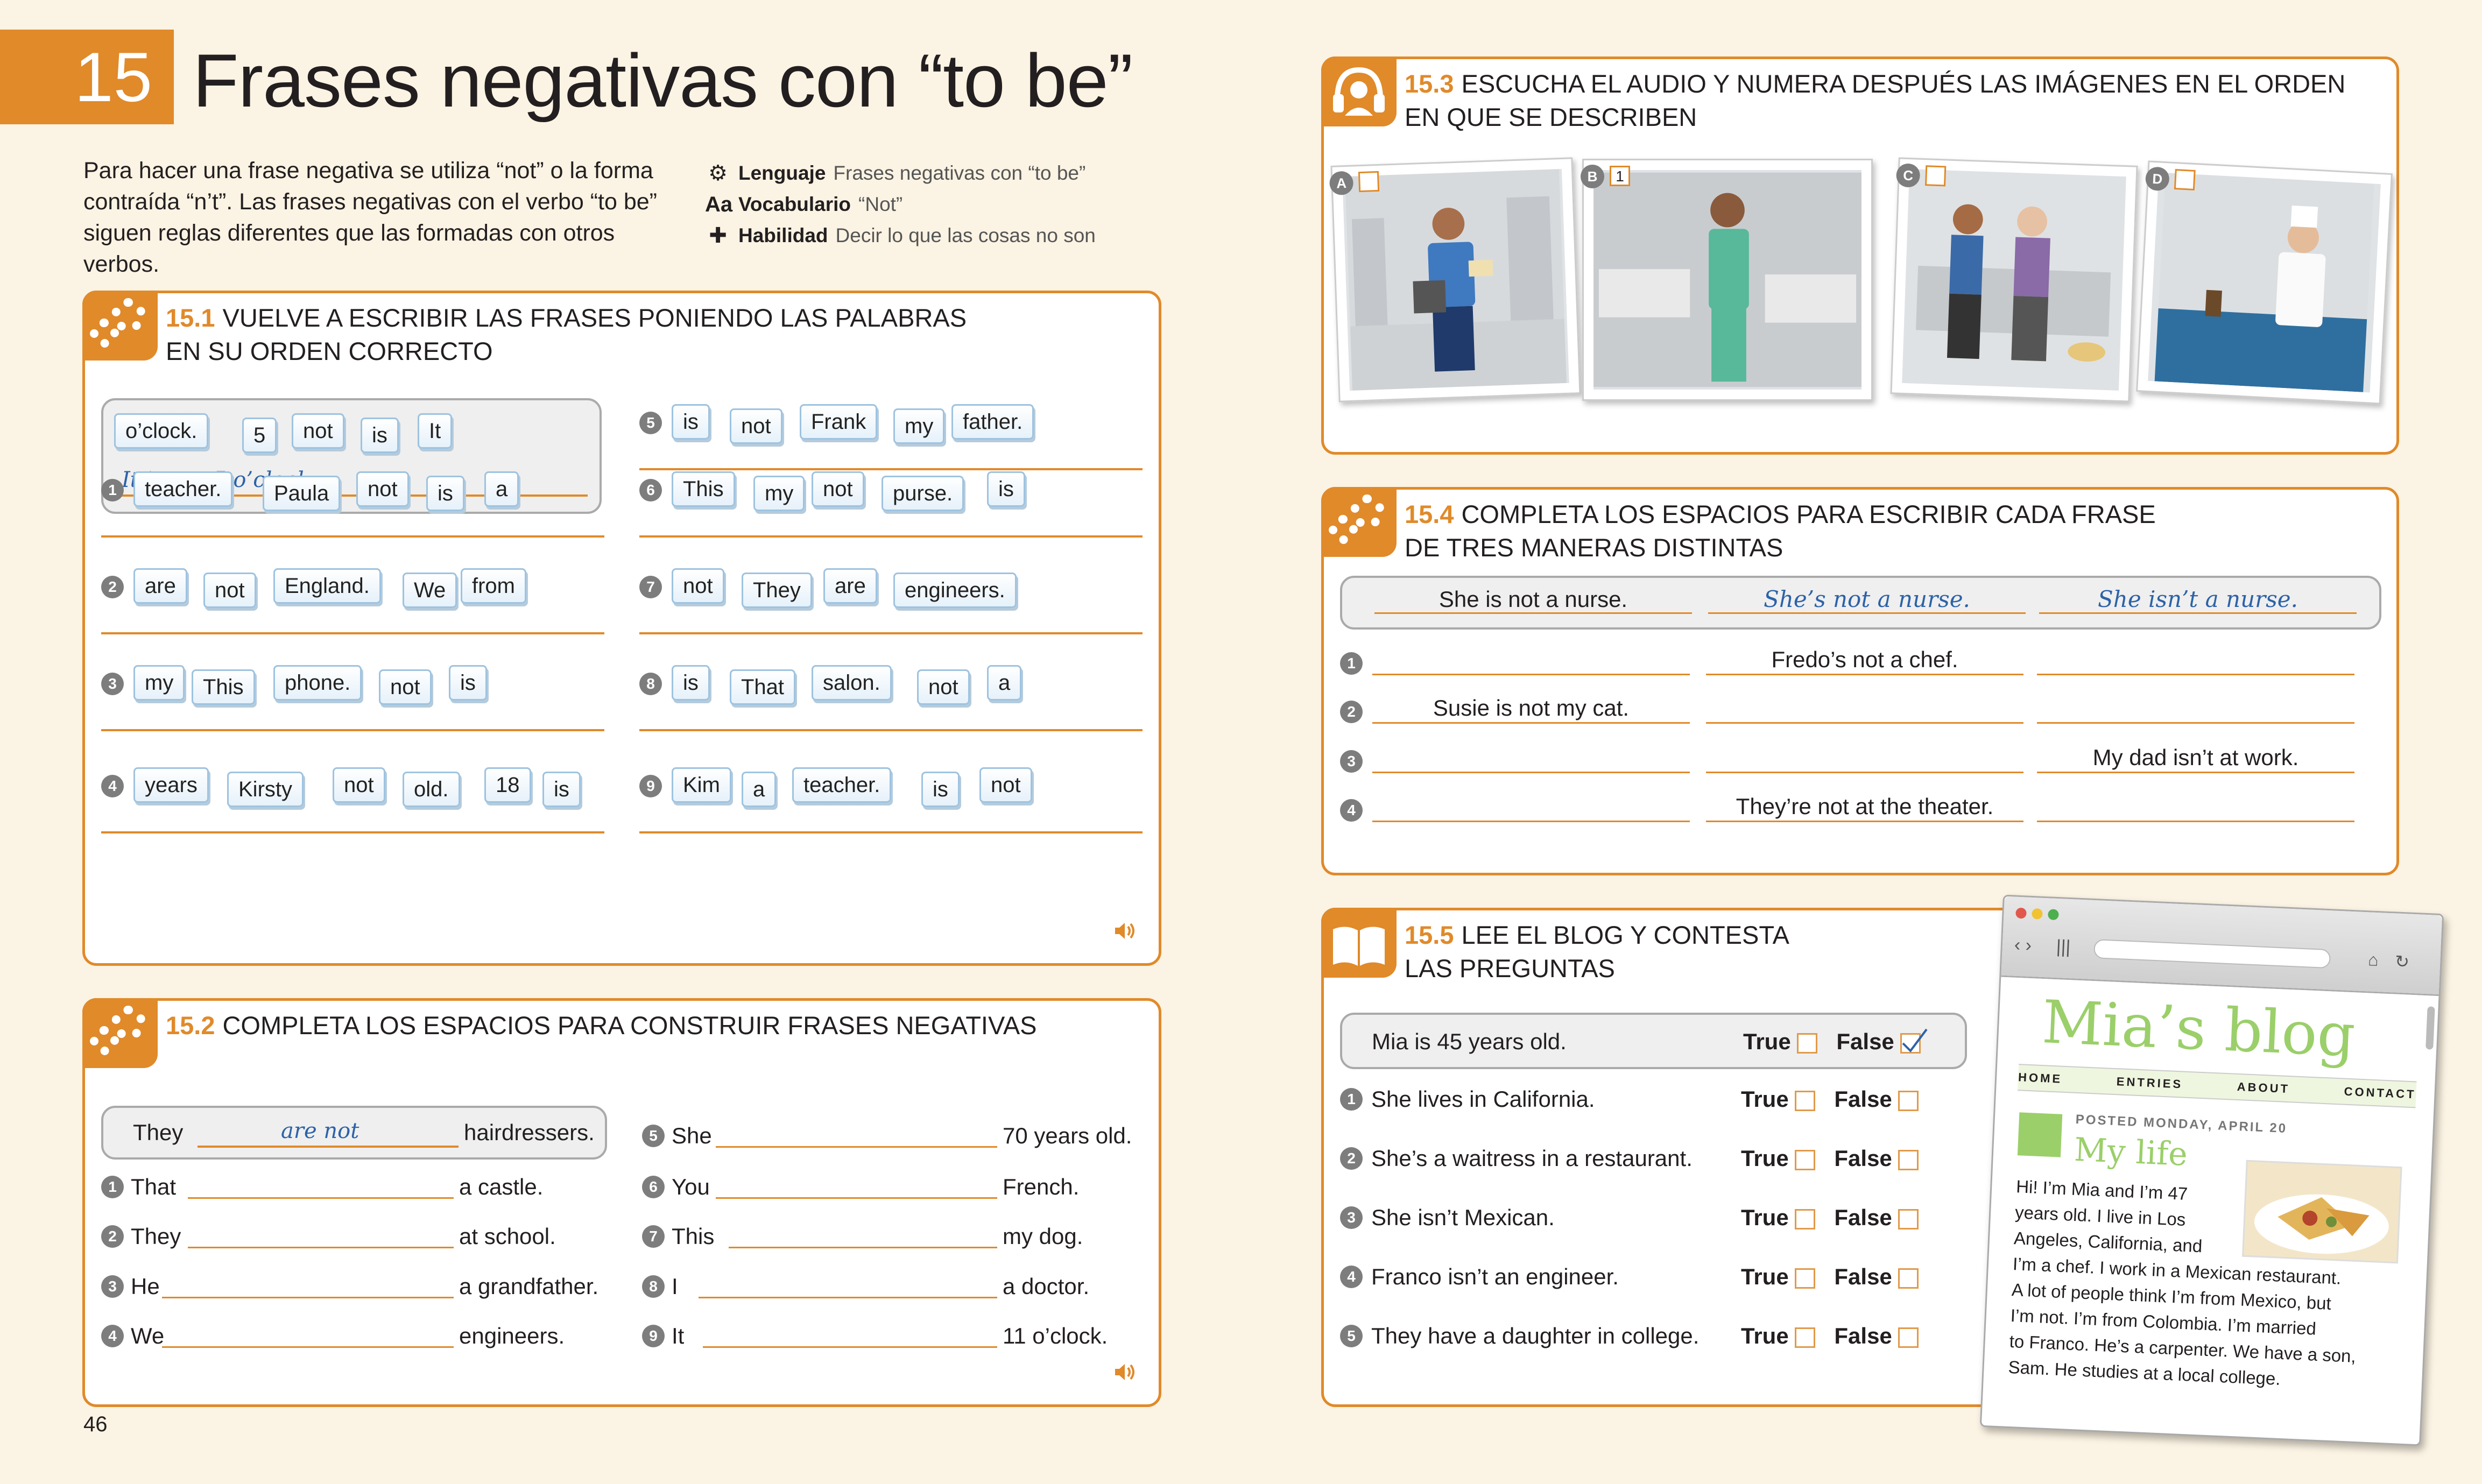 This screenshot has width=2482, height=1484. Describe the element at coordinates (259, 435) in the screenshot. I see `word-tile: 5` at that location.